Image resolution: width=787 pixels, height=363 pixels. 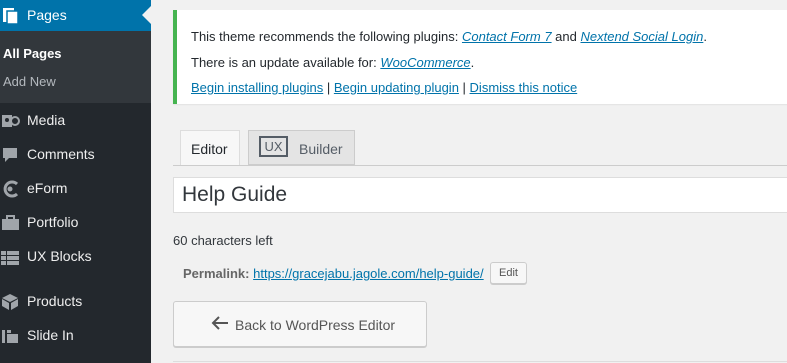 I want to click on pages-submenu: All Pages Add New, so click(x=75, y=67).